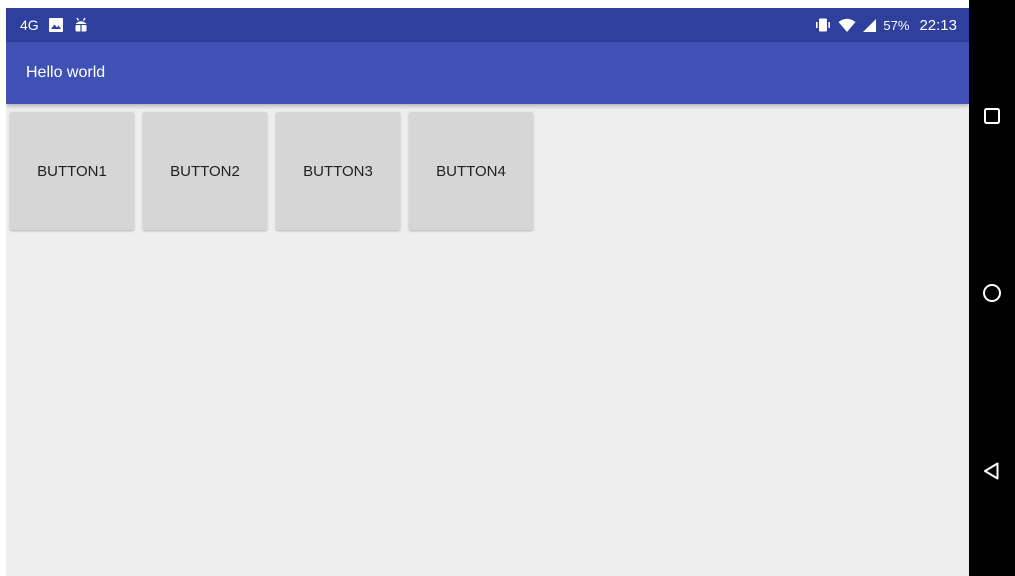 This screenshot has width=1015, height=576. I want to click on recents-button, so click(992, 116).